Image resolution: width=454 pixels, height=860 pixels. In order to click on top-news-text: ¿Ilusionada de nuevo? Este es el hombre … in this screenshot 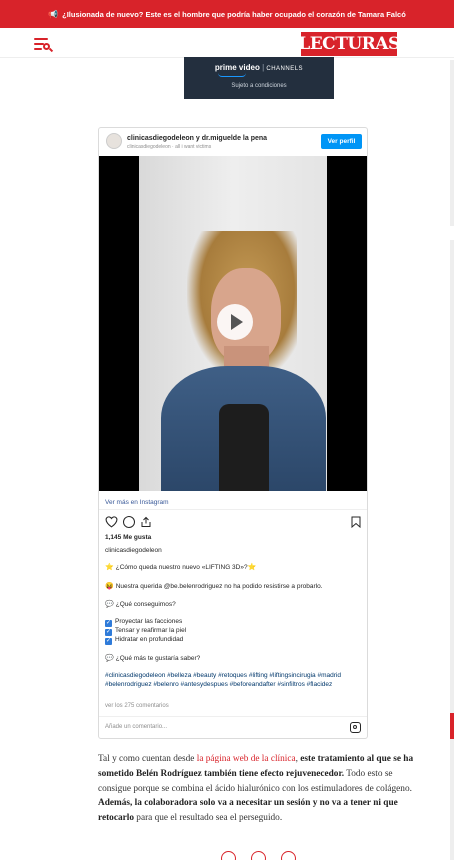, I will do `click(234, 14)`.